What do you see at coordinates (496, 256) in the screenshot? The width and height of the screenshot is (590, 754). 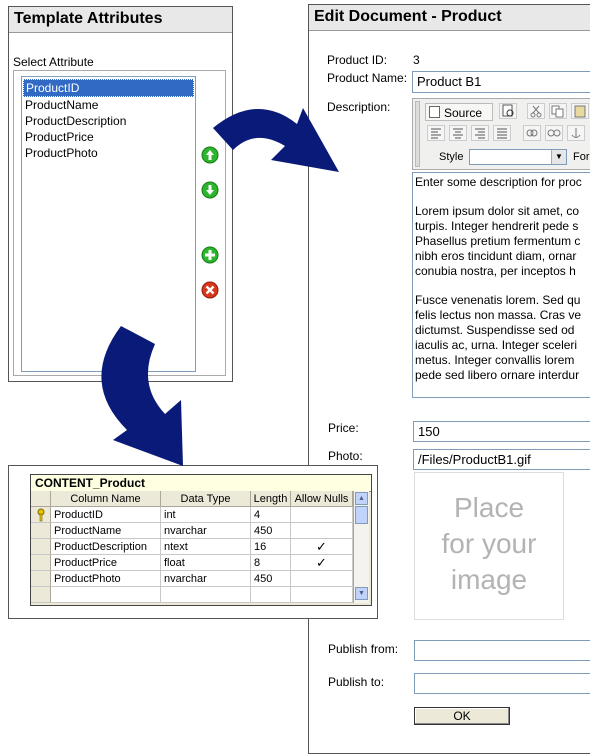 I see `description-line: nibh eros tincidunt diam, ornar` at bounding box center [496, 256].